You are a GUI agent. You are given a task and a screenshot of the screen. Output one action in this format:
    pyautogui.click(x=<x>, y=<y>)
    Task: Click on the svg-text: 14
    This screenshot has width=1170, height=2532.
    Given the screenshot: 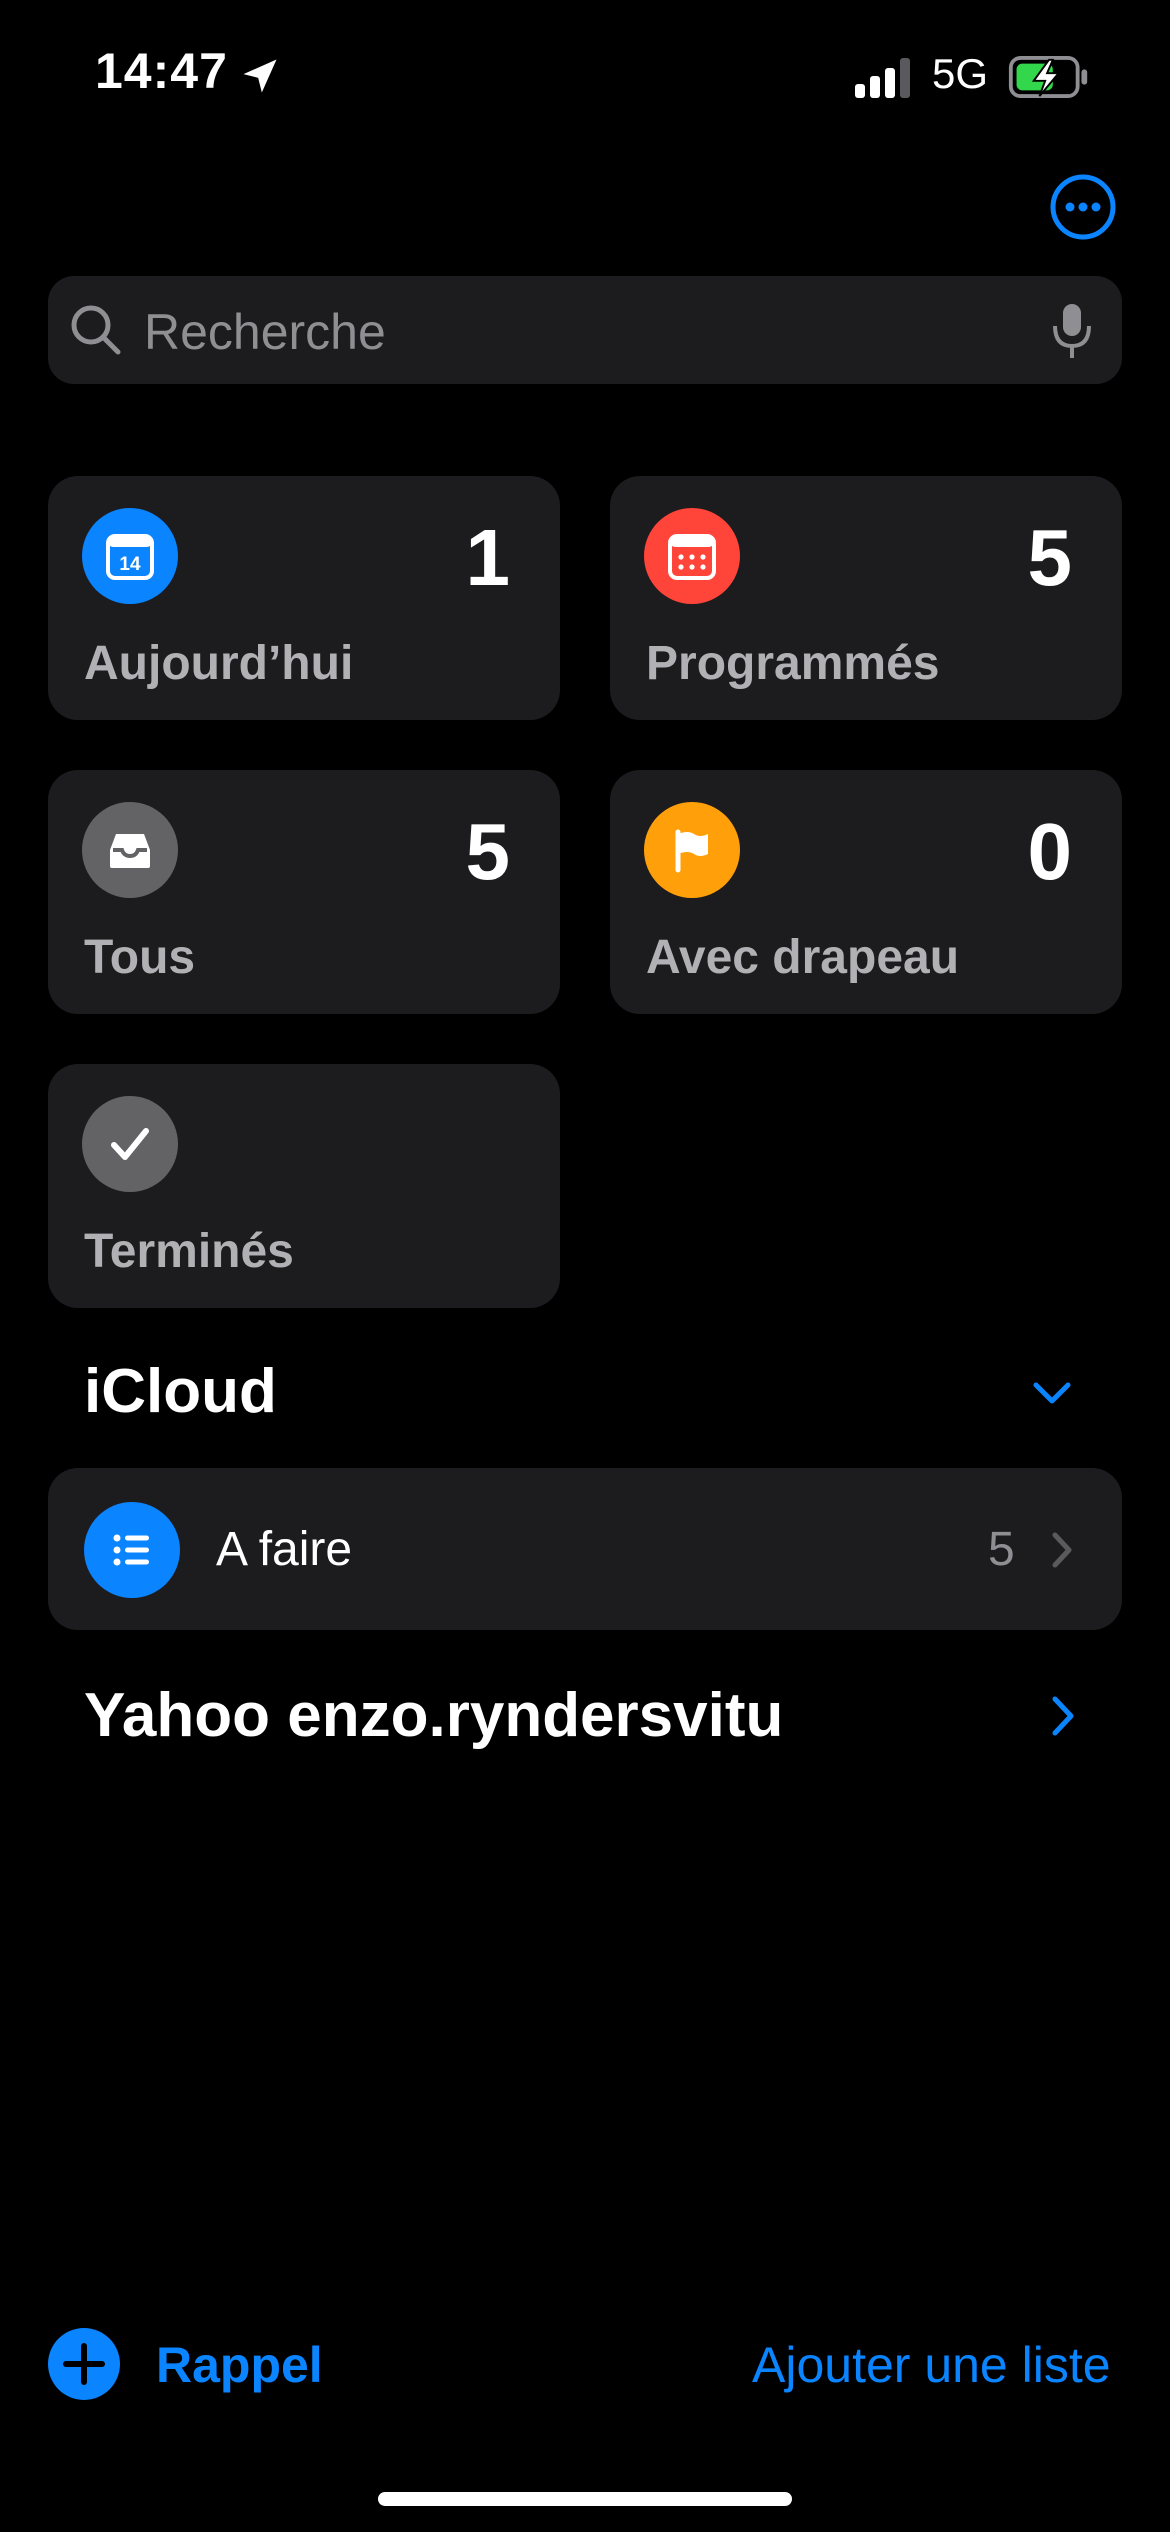 What is the action you would take?
    pyautogui.click(x=130, y=564)
    